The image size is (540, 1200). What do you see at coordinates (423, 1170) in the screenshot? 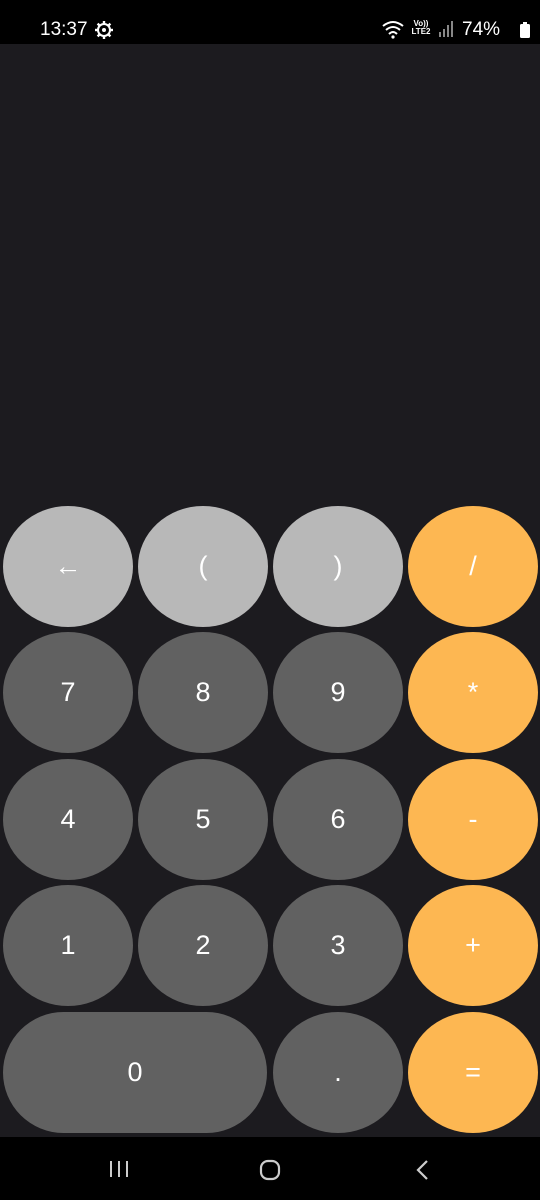
I see `back-icon` at bounding box center [423, 1170].